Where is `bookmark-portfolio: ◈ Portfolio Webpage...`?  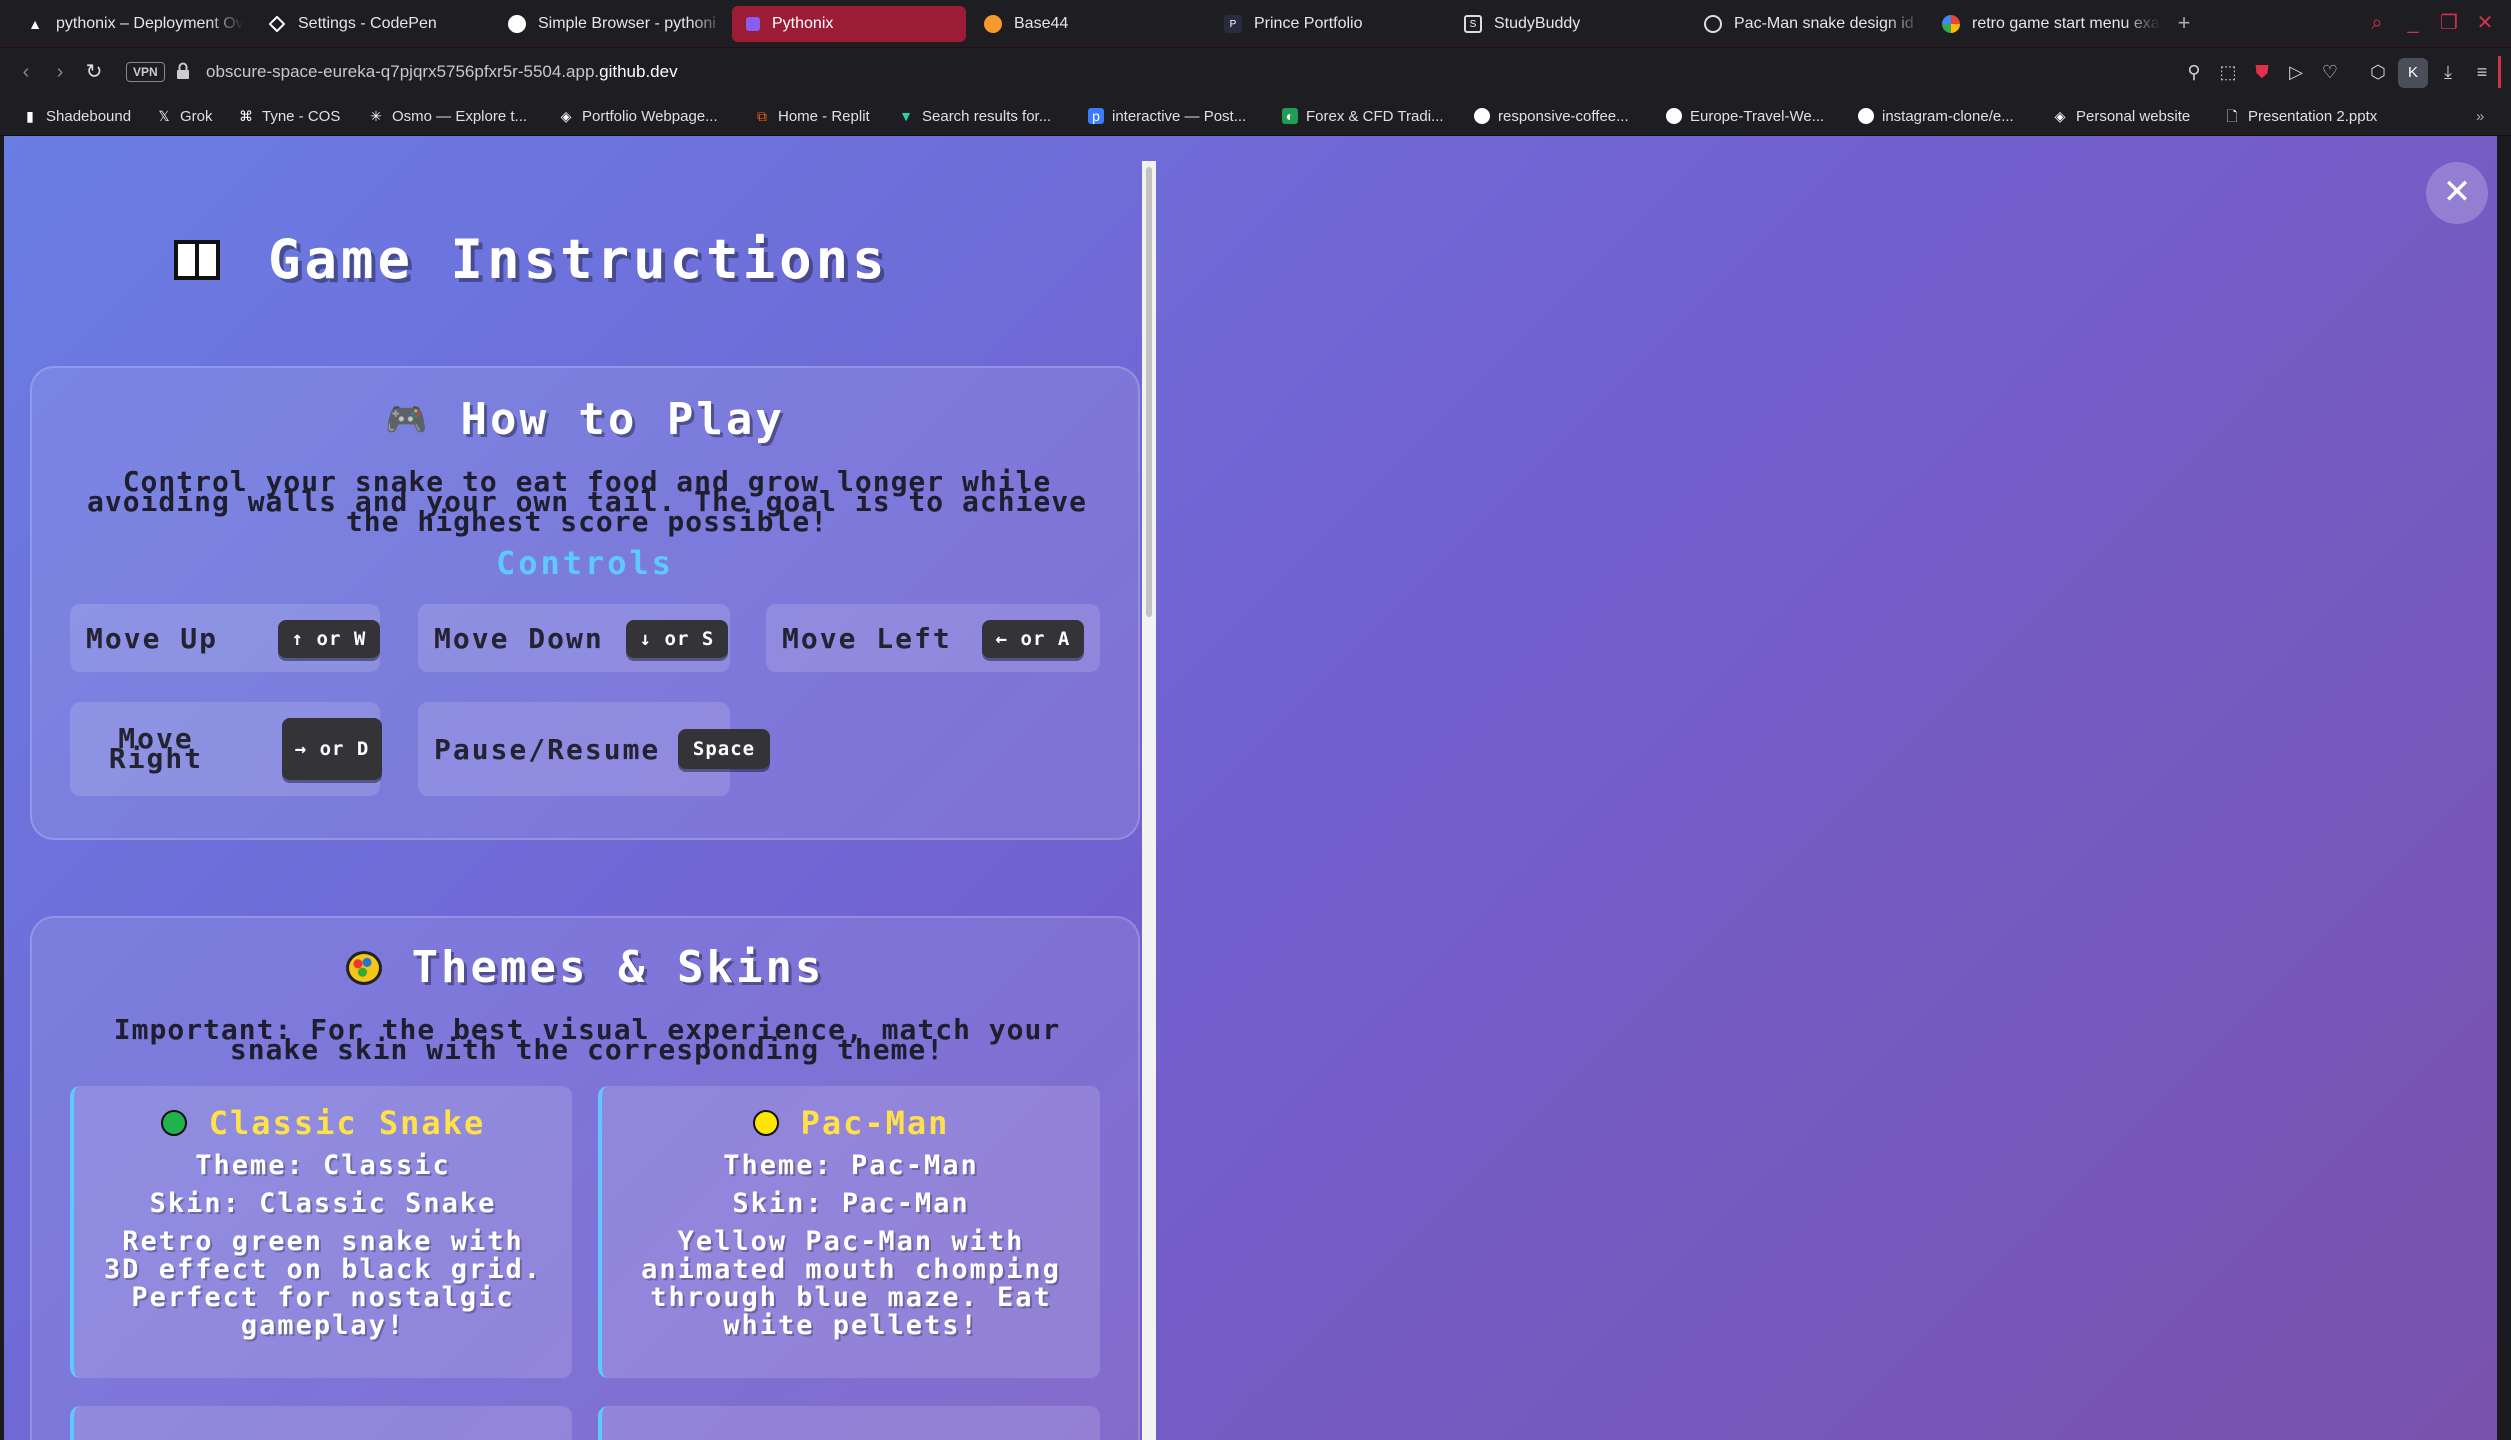 bookmark-portfolio: ◈ Portfolio Webpage... is located at coordinates (638, 116).